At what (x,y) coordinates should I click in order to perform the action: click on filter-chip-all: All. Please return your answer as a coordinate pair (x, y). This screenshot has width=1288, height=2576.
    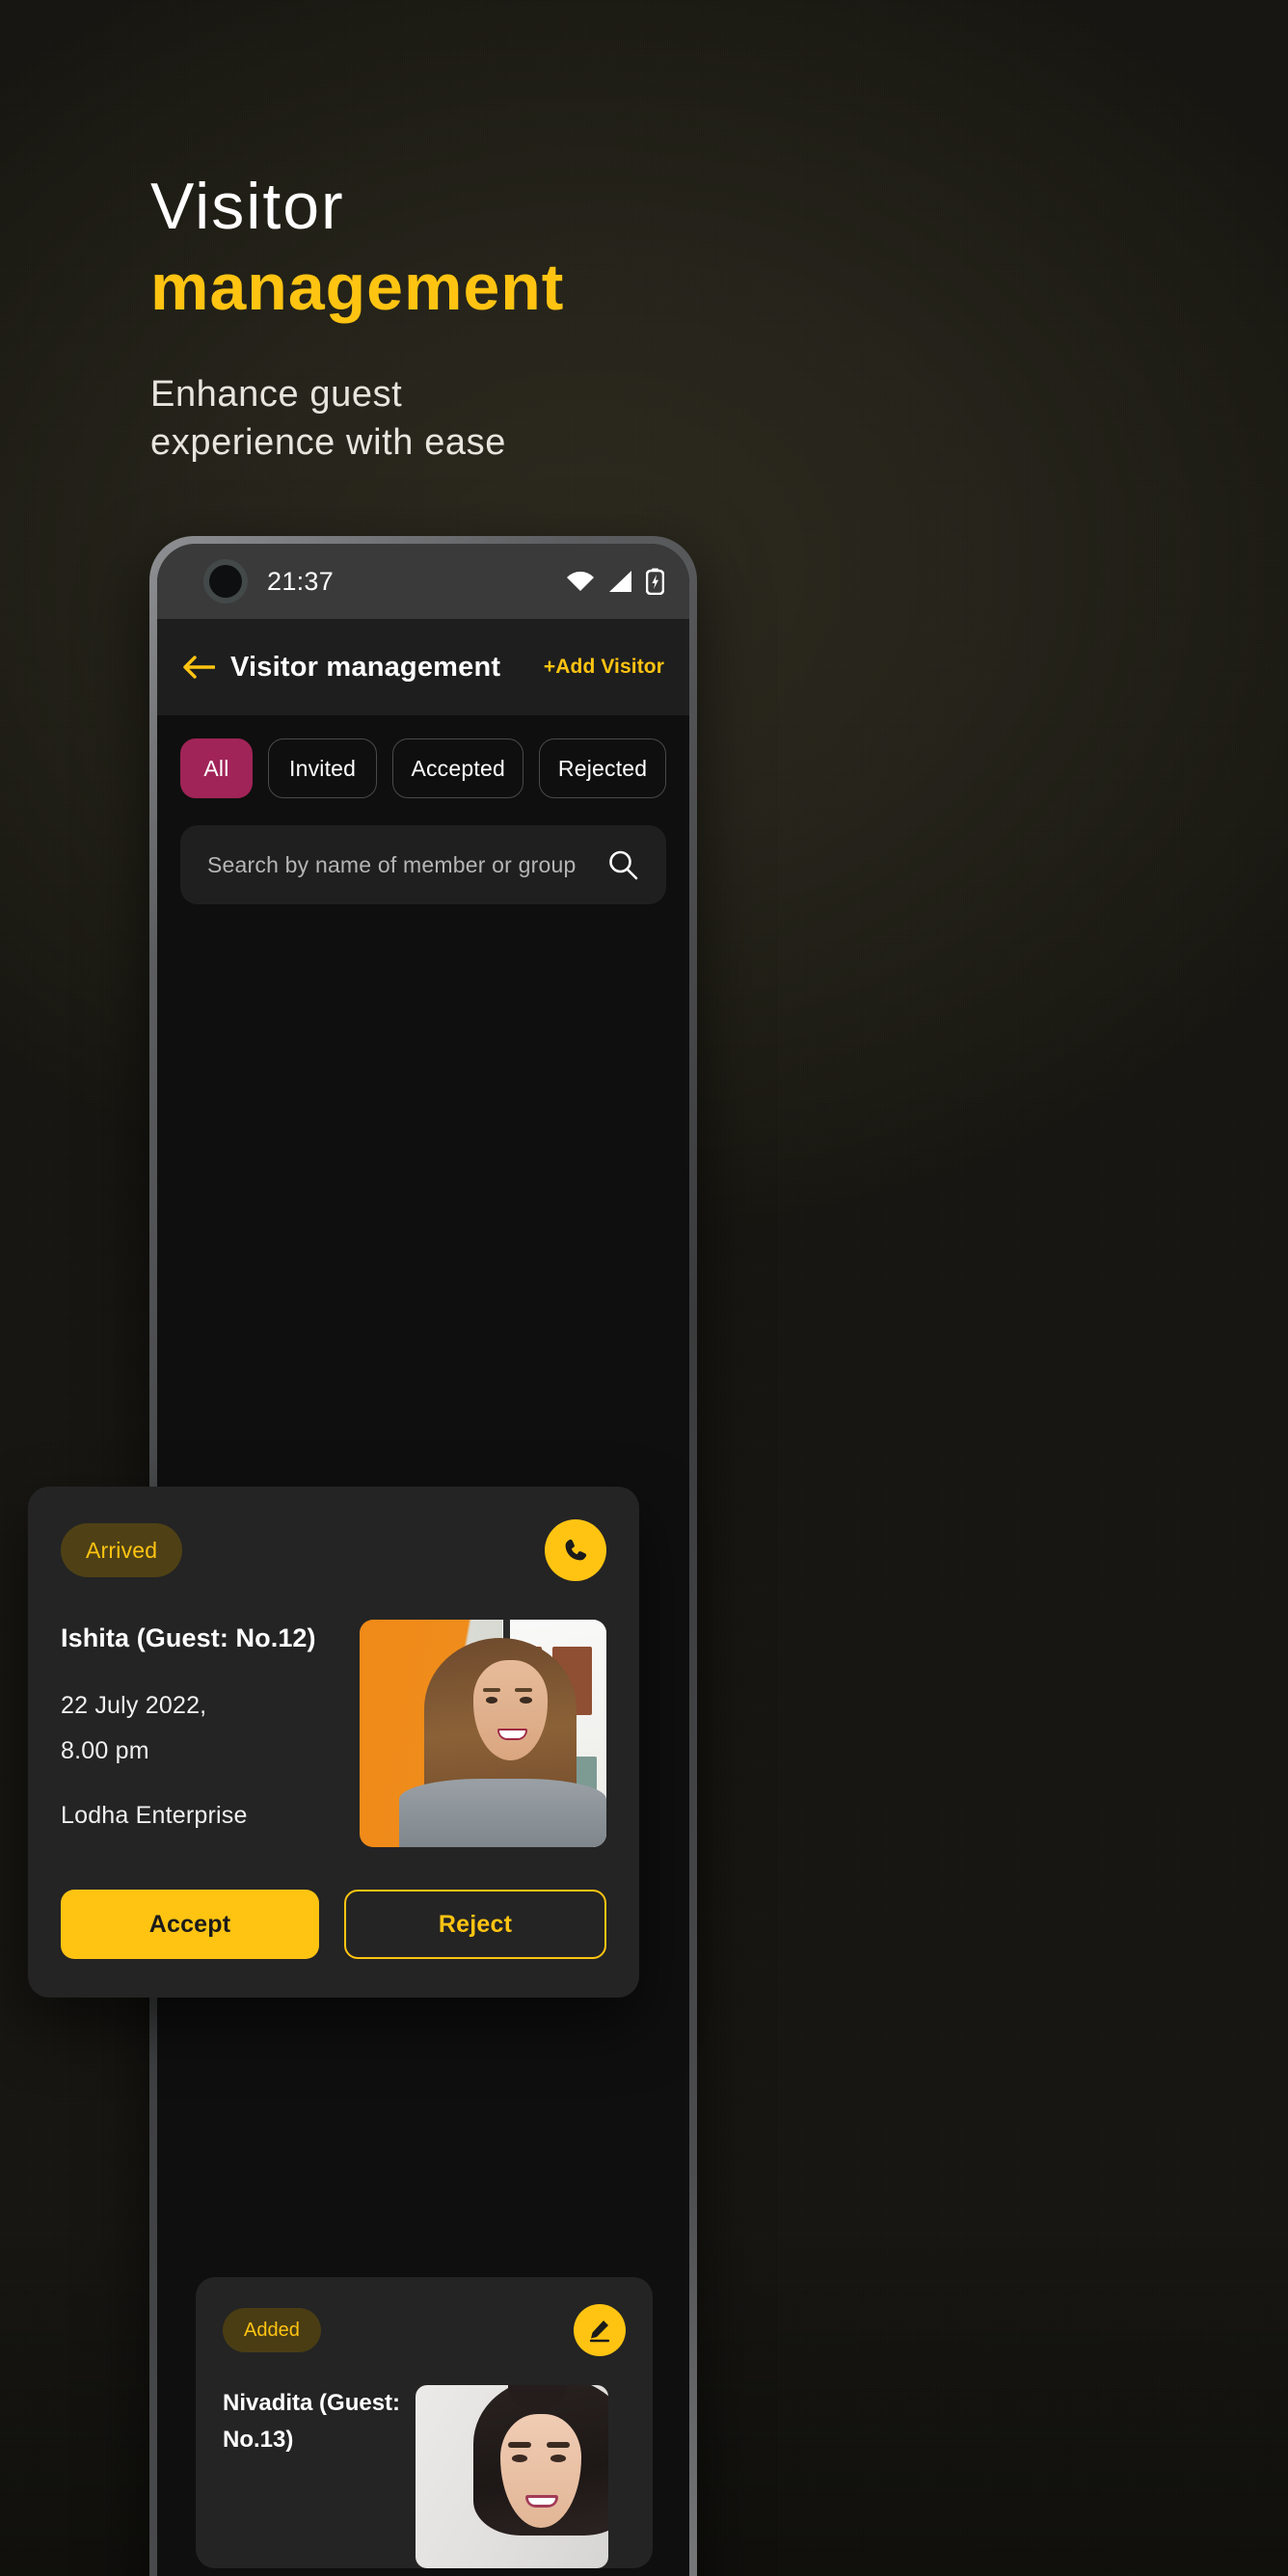
    Looking at the image, I should click on (217, 768).